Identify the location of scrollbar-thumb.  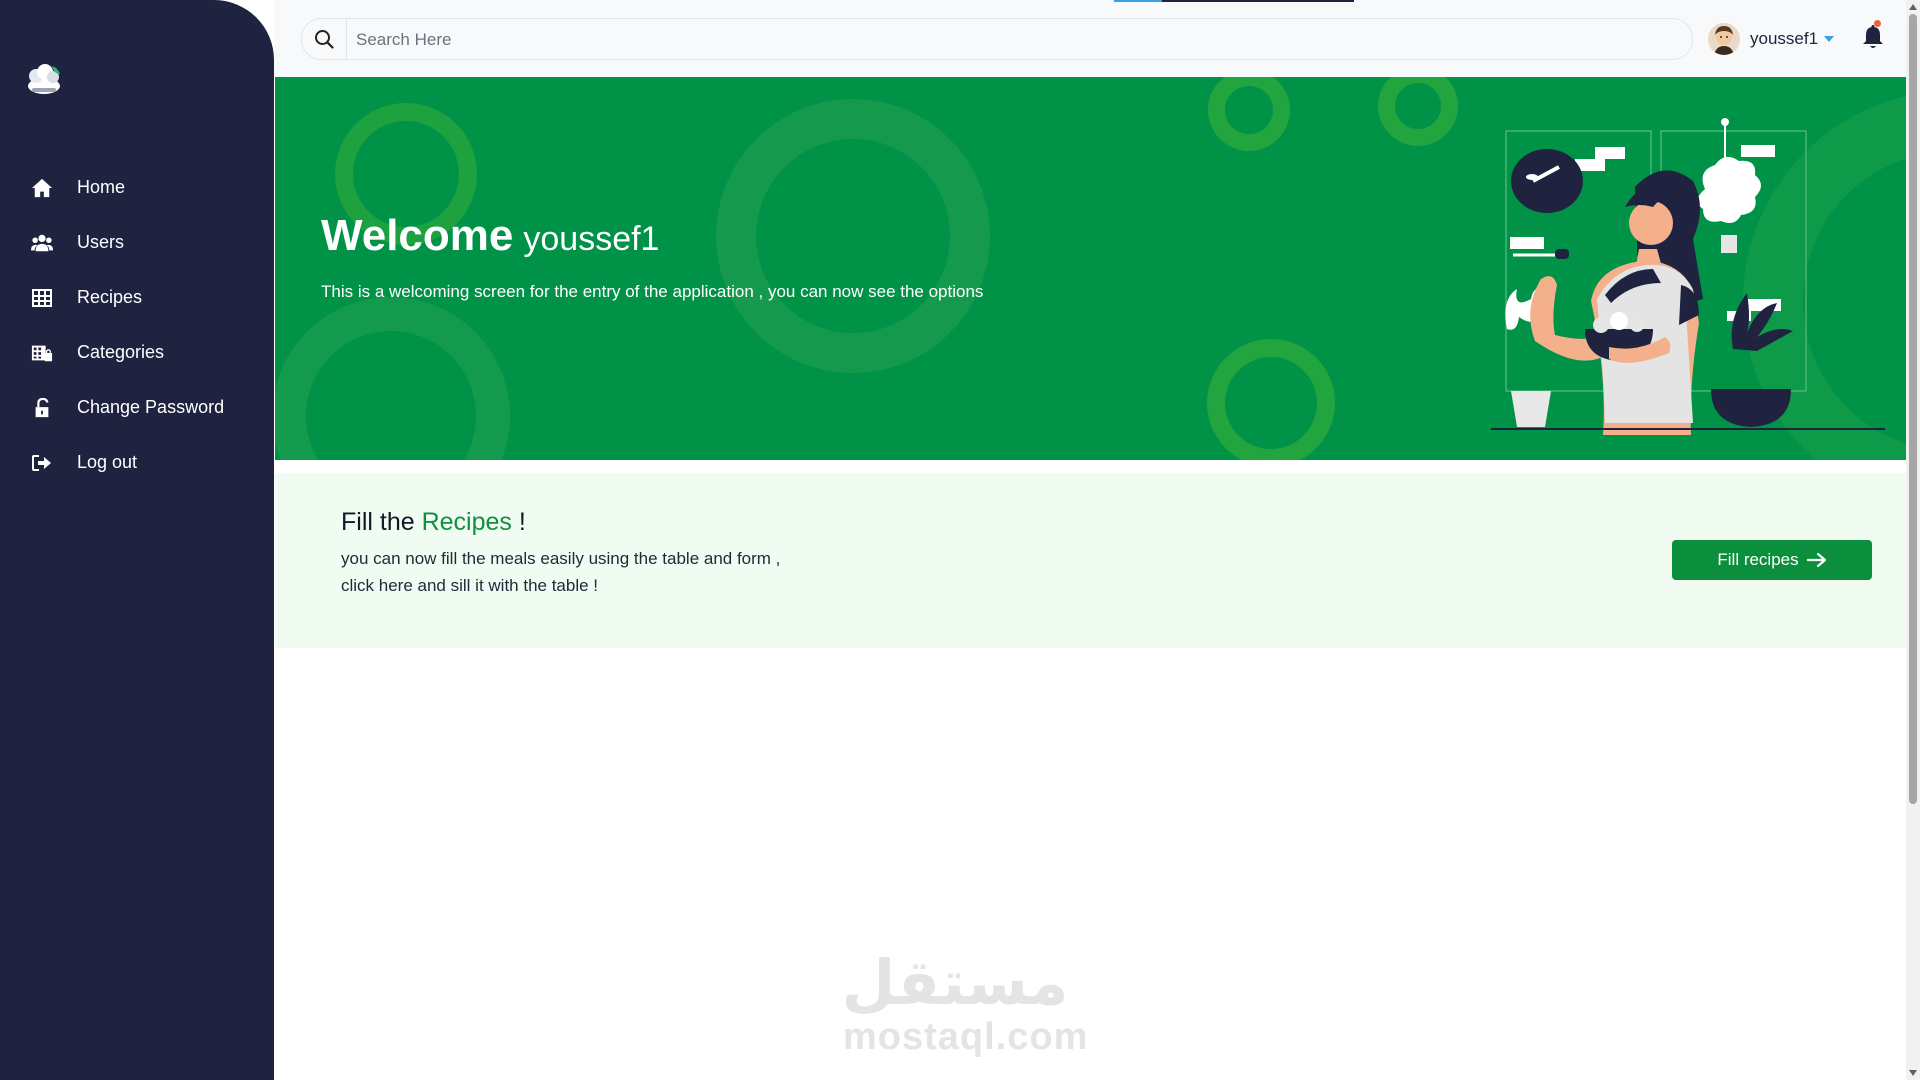
(1913, 409).